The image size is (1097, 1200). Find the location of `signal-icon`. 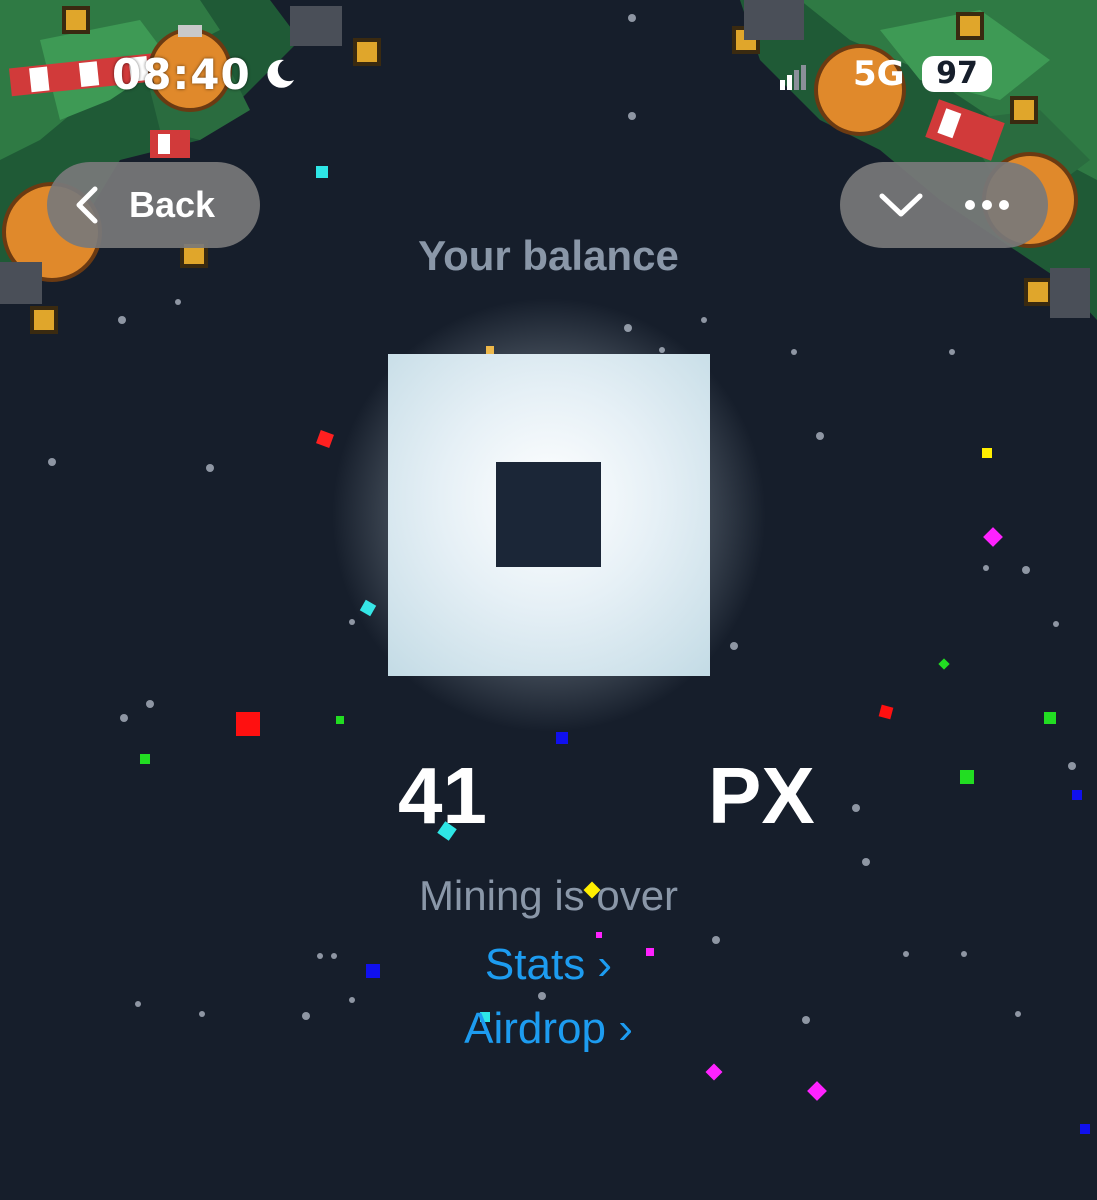

signal-icon is located at coordinates (793, 77).